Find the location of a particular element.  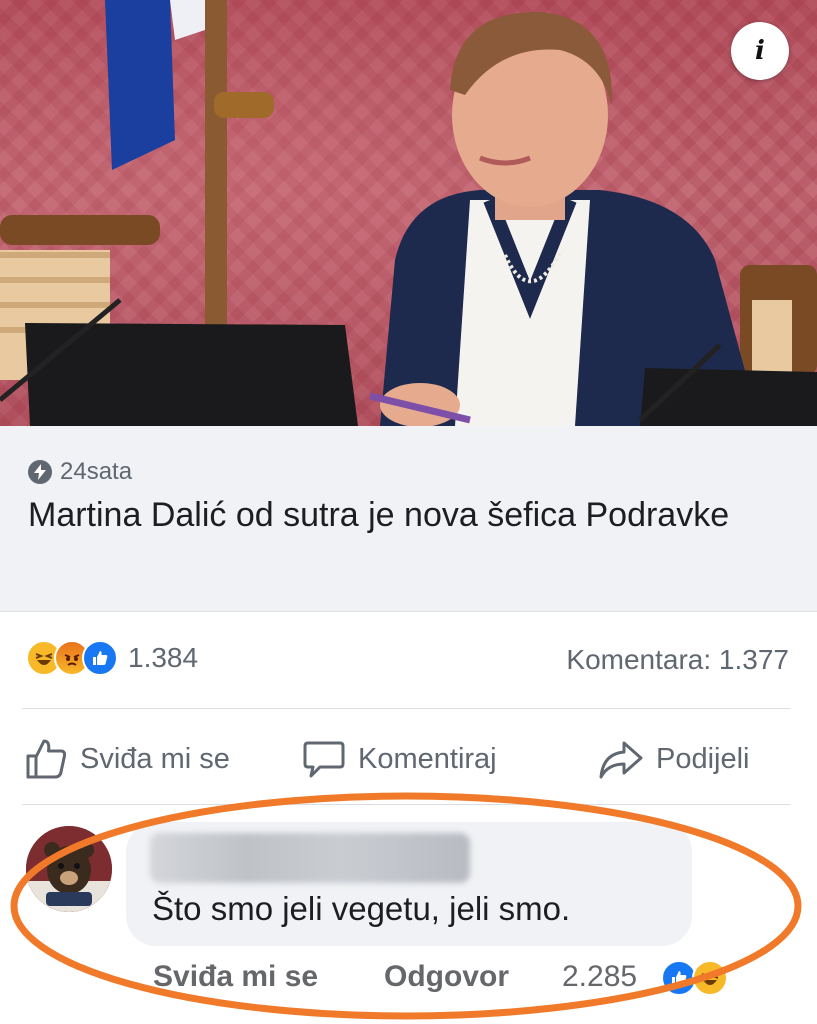

commenter-avatar is located at coordinates (69, 869).